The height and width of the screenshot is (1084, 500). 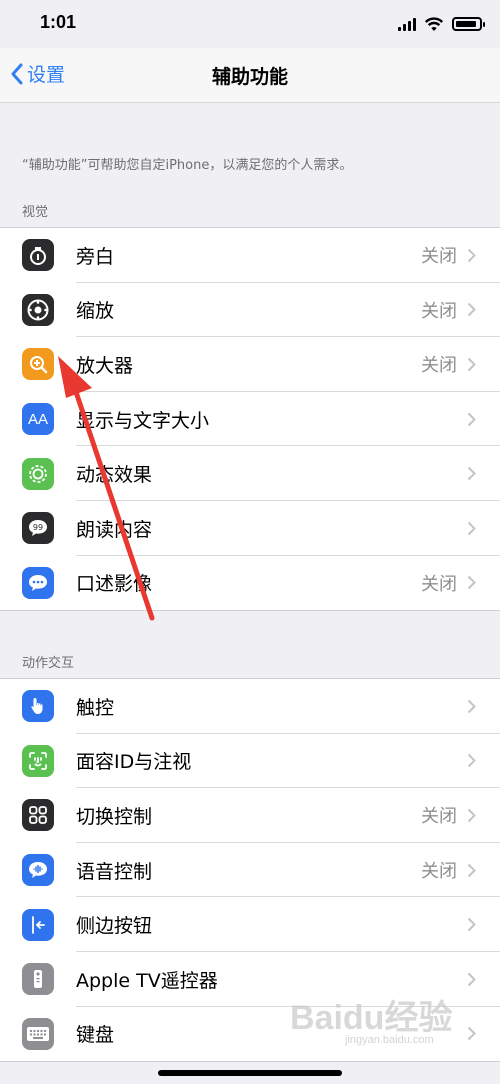 I want to click on audio-description-icon, so click(x=38, y=582).